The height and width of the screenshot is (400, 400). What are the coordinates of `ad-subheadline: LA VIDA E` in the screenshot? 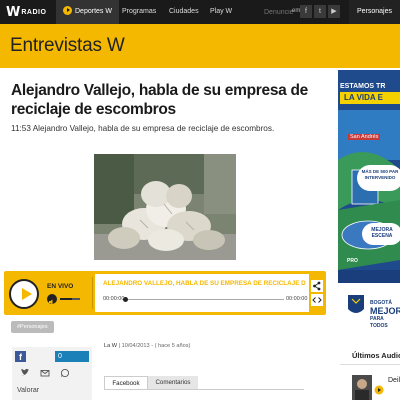 It's located at (370, 98).